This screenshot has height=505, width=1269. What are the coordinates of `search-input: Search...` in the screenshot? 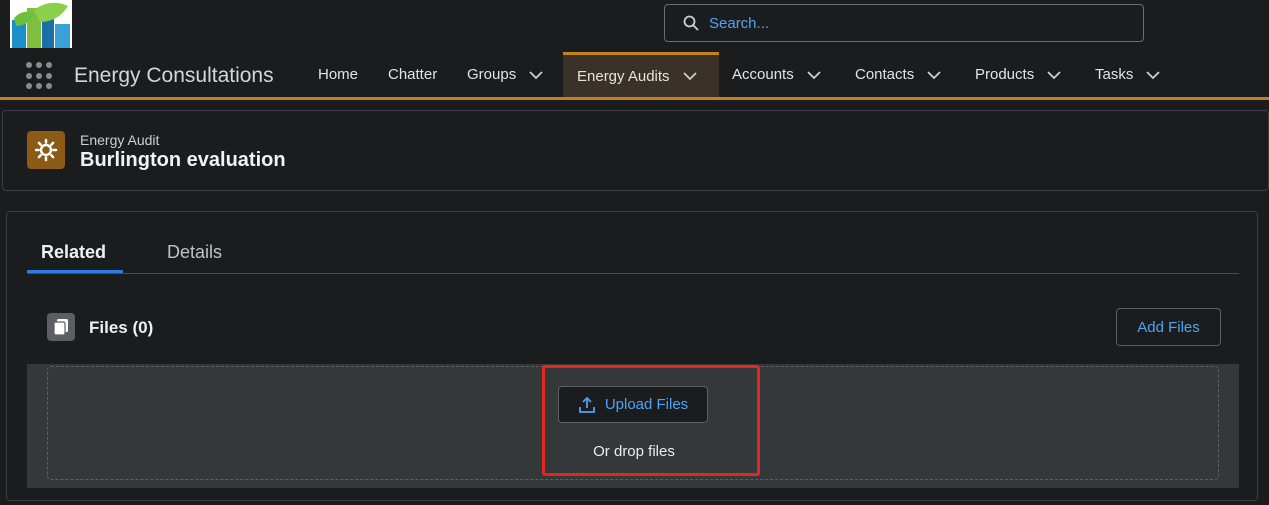 It's located at (739, 23).